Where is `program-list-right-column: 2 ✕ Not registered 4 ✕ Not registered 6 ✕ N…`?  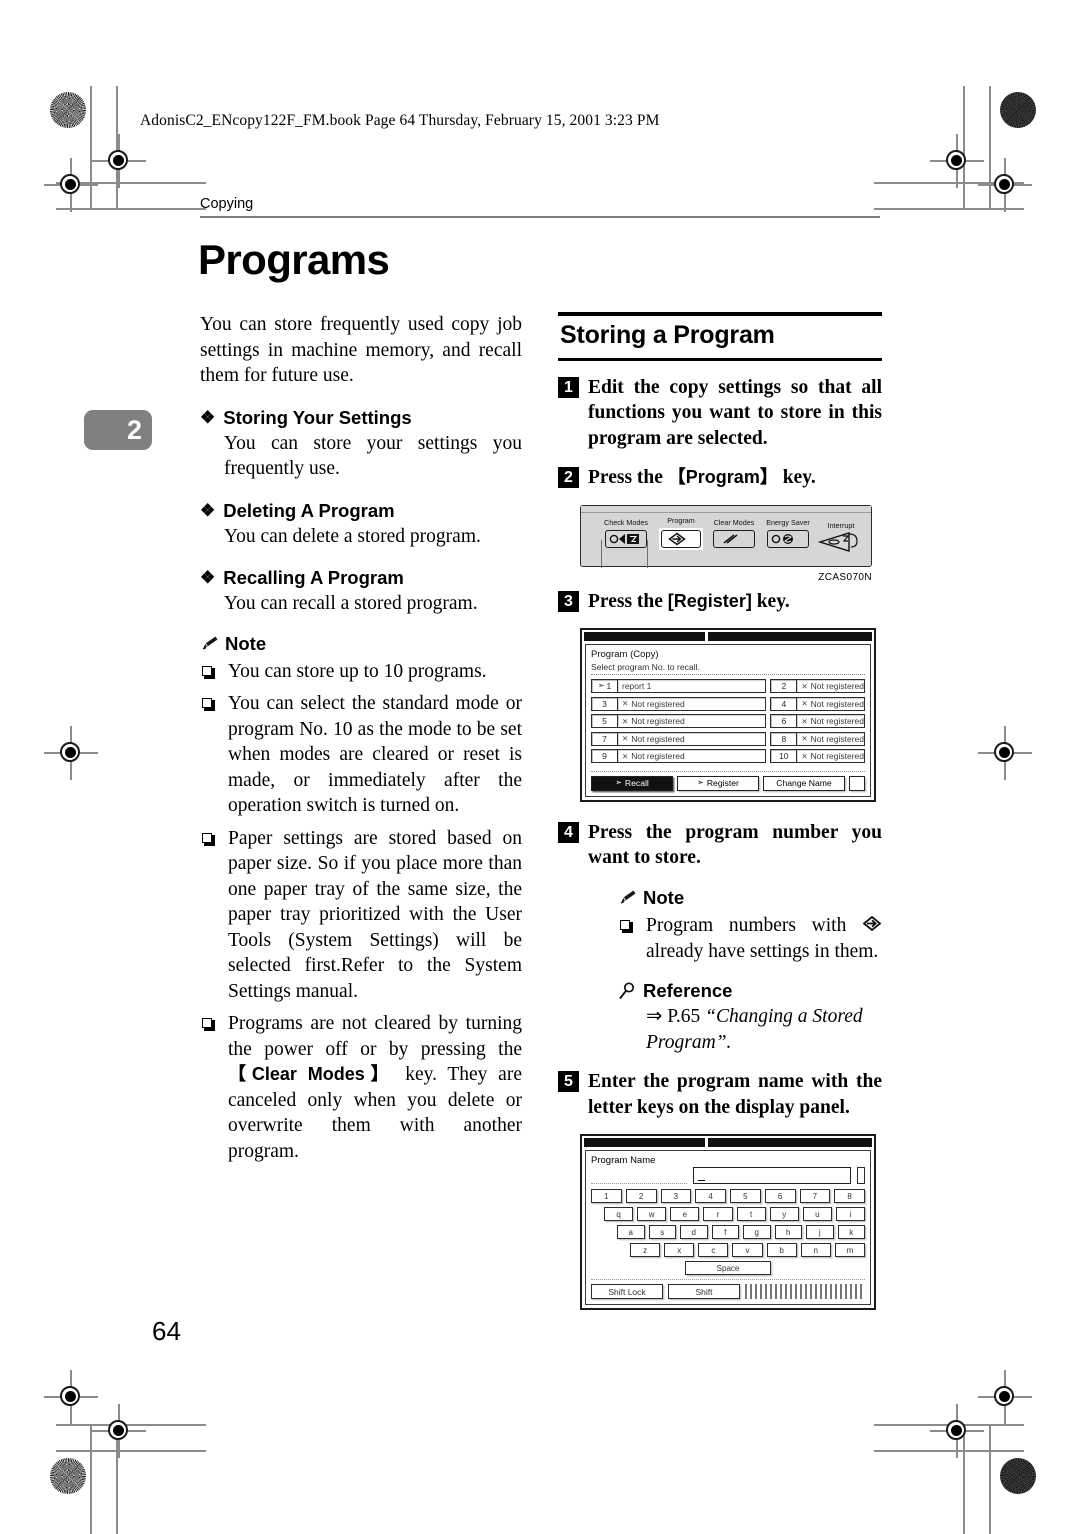
program-list-right-column: 2 ✕ Not registered 4 ✕ Not registered 6 ✕ N… is located at coordinates (817, 723).